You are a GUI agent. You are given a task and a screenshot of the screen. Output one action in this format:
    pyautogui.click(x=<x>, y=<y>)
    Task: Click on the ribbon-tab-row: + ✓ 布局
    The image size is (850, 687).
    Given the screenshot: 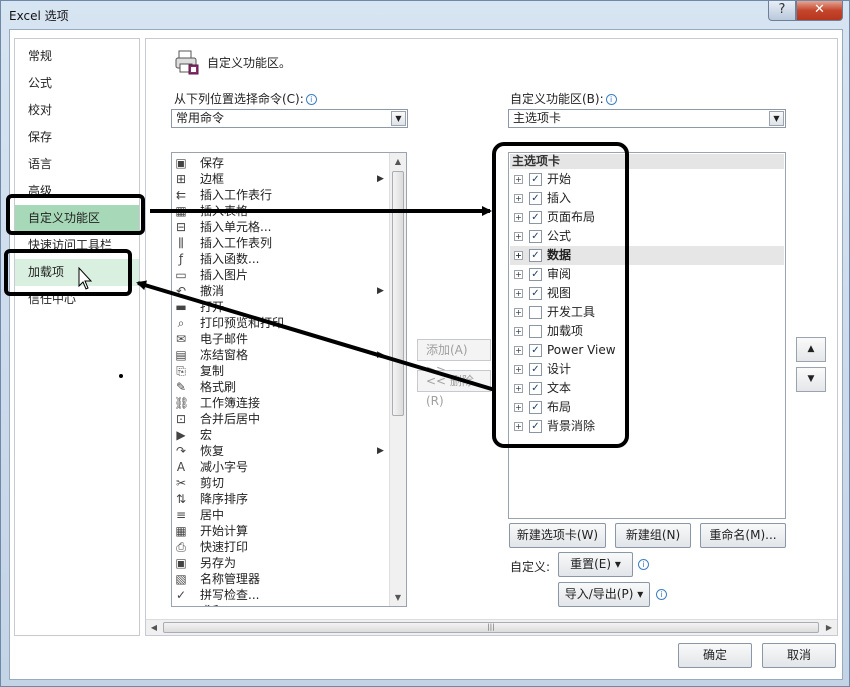 What is the action you would take?
    pyautogui.click(x=647, y=407)
    